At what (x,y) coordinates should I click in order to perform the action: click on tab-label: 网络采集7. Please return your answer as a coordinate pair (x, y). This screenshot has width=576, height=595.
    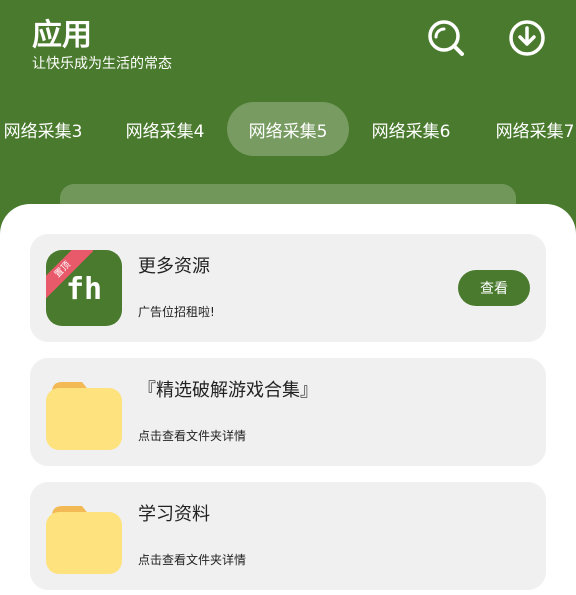
    Looking at the image, I should click on (535, 131).